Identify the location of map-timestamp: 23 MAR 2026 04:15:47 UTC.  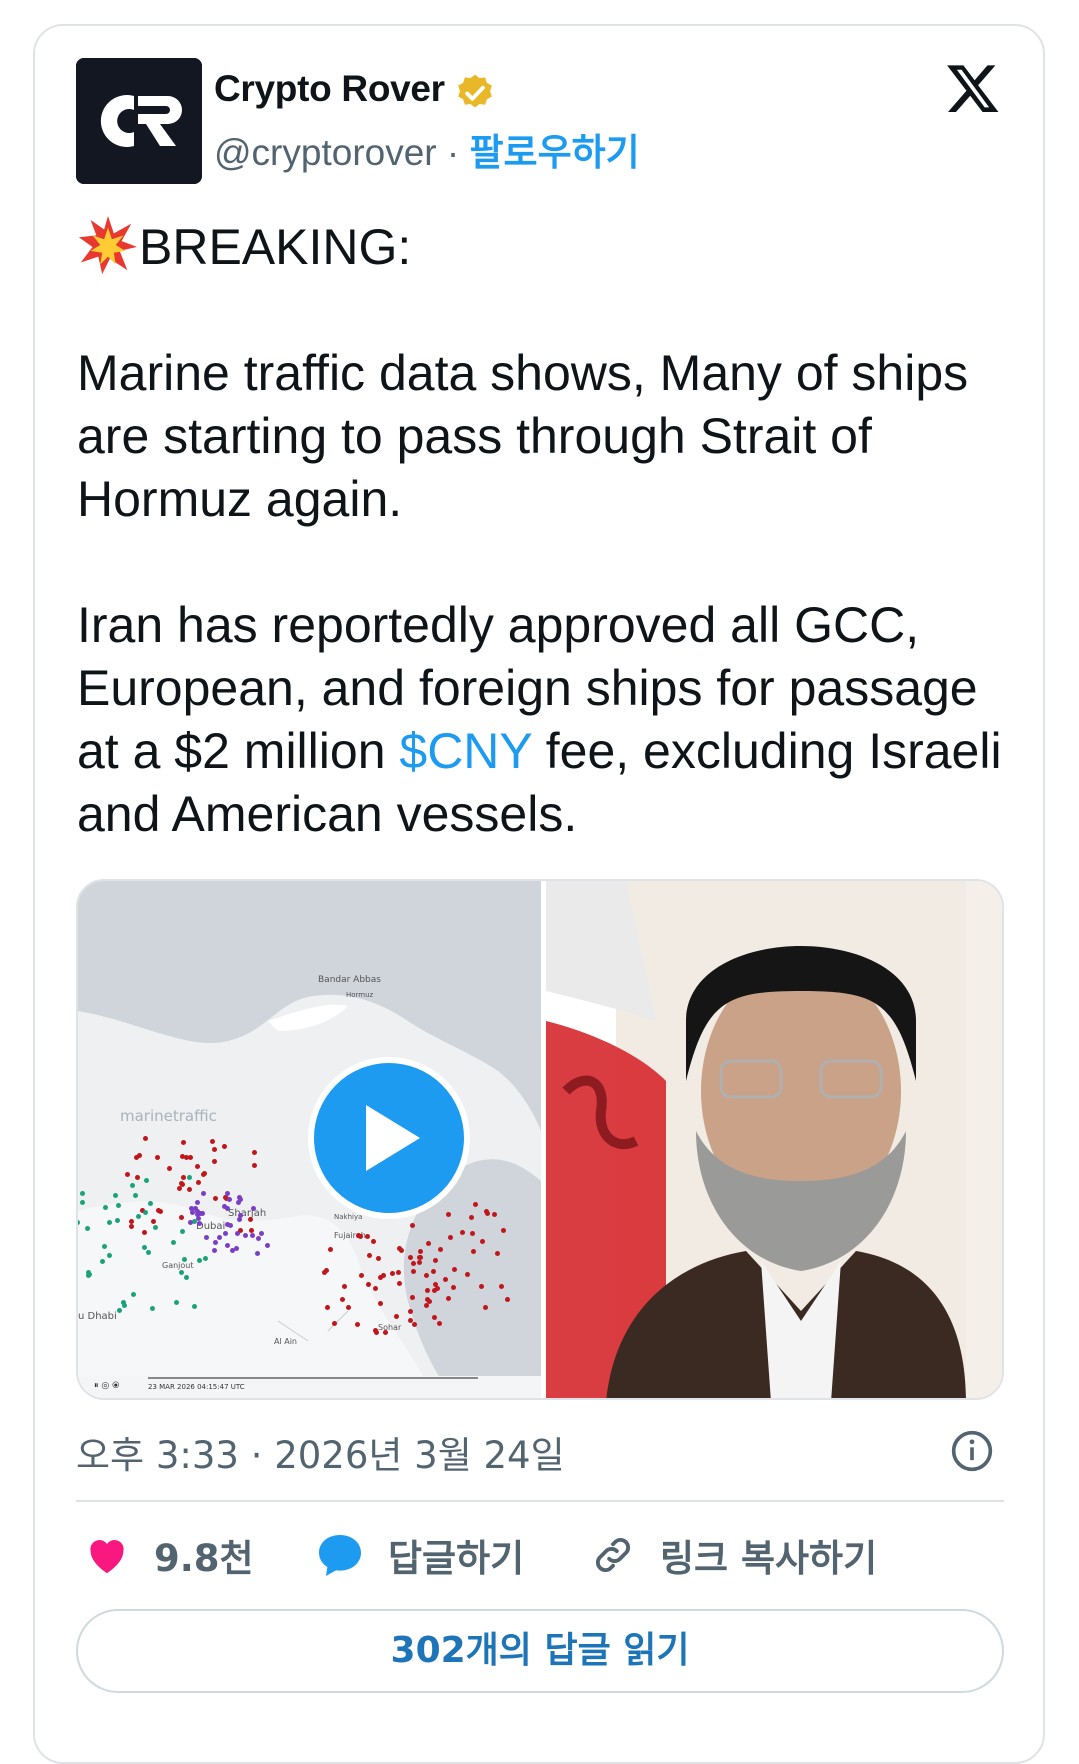
(196, 1387).